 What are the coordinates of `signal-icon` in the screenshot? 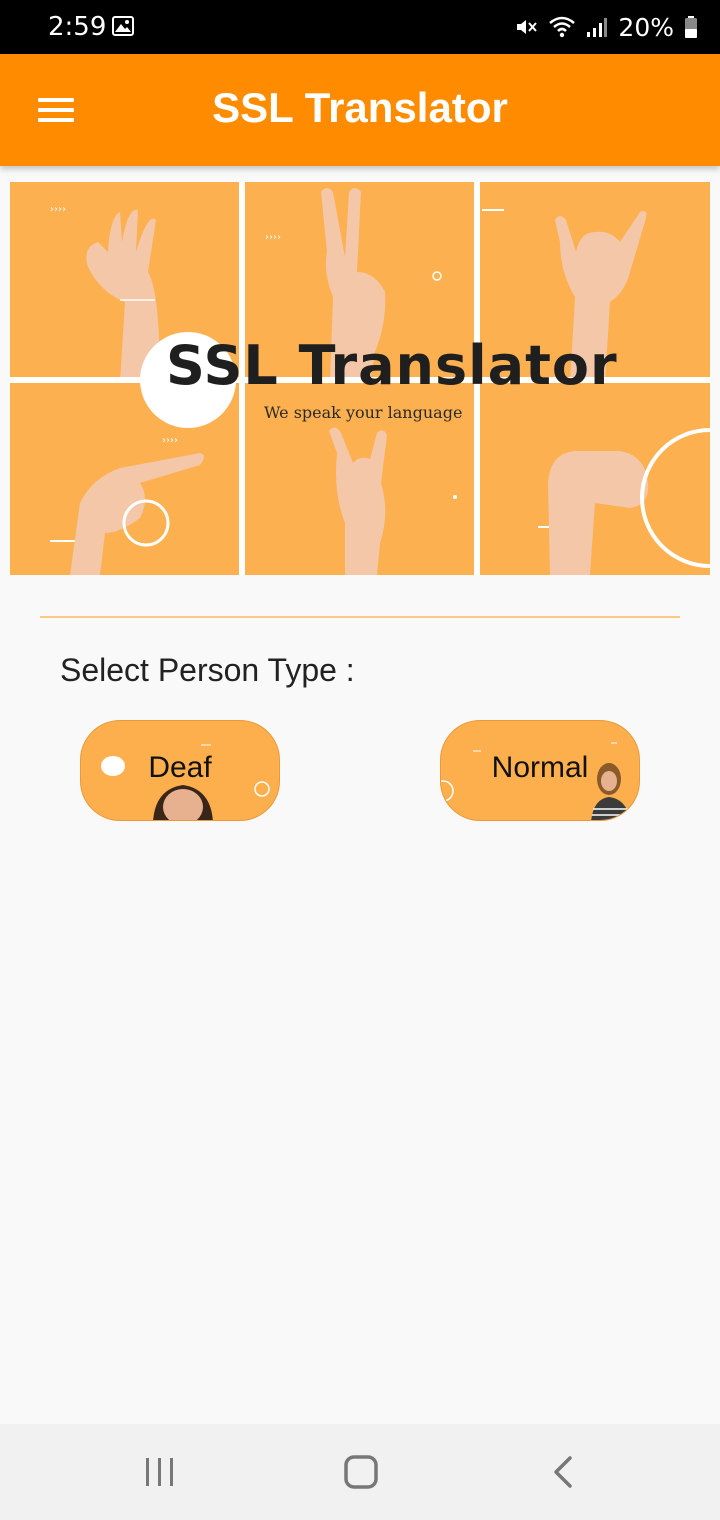 It's located at (597, 27).